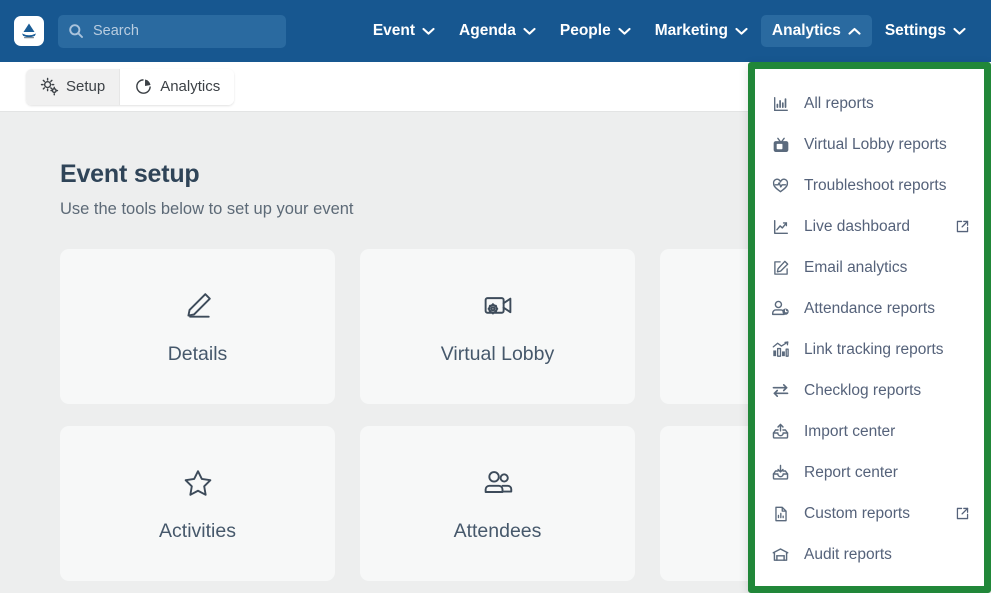 The height and width of the screenshot is (593, 991). Describe the element at coordinates (197, 503) in the screenshot. I see `card-activities: Activities` at that location.